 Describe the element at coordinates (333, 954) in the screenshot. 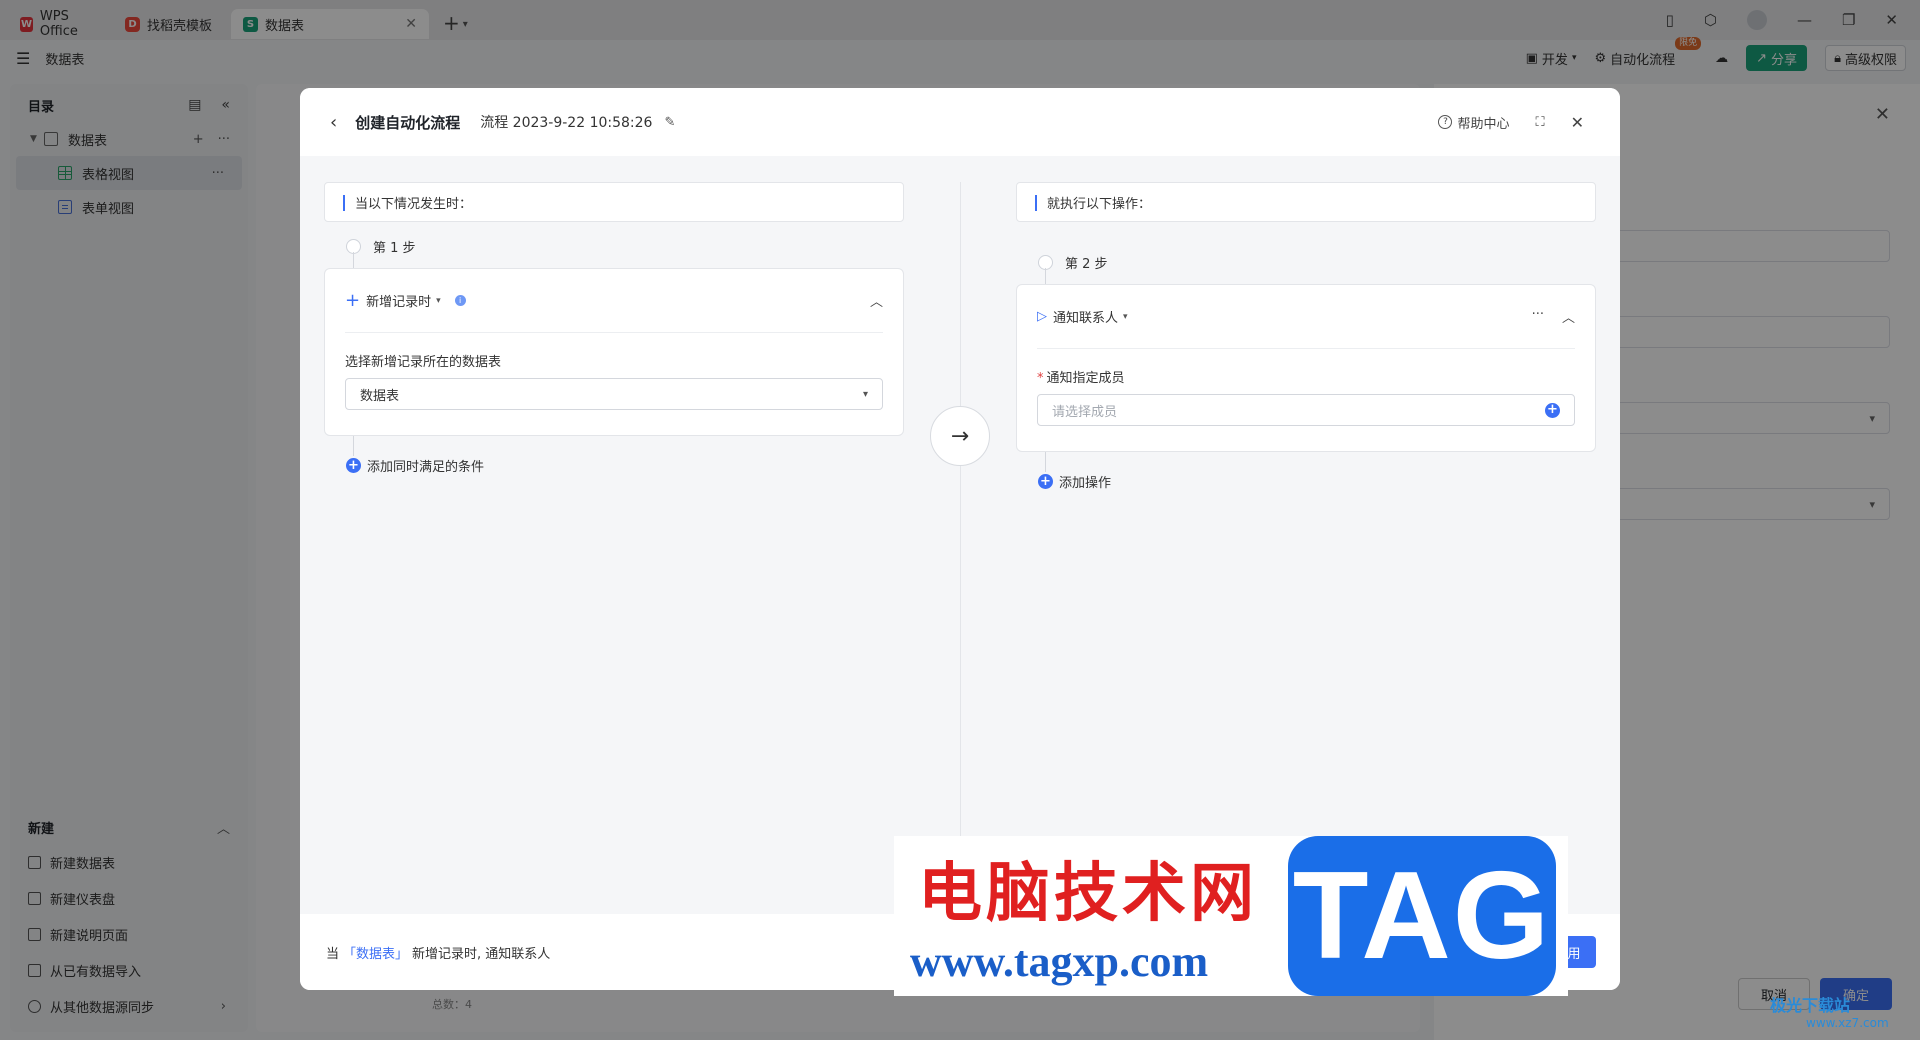

I see `summary-prefix: 当` at that location.